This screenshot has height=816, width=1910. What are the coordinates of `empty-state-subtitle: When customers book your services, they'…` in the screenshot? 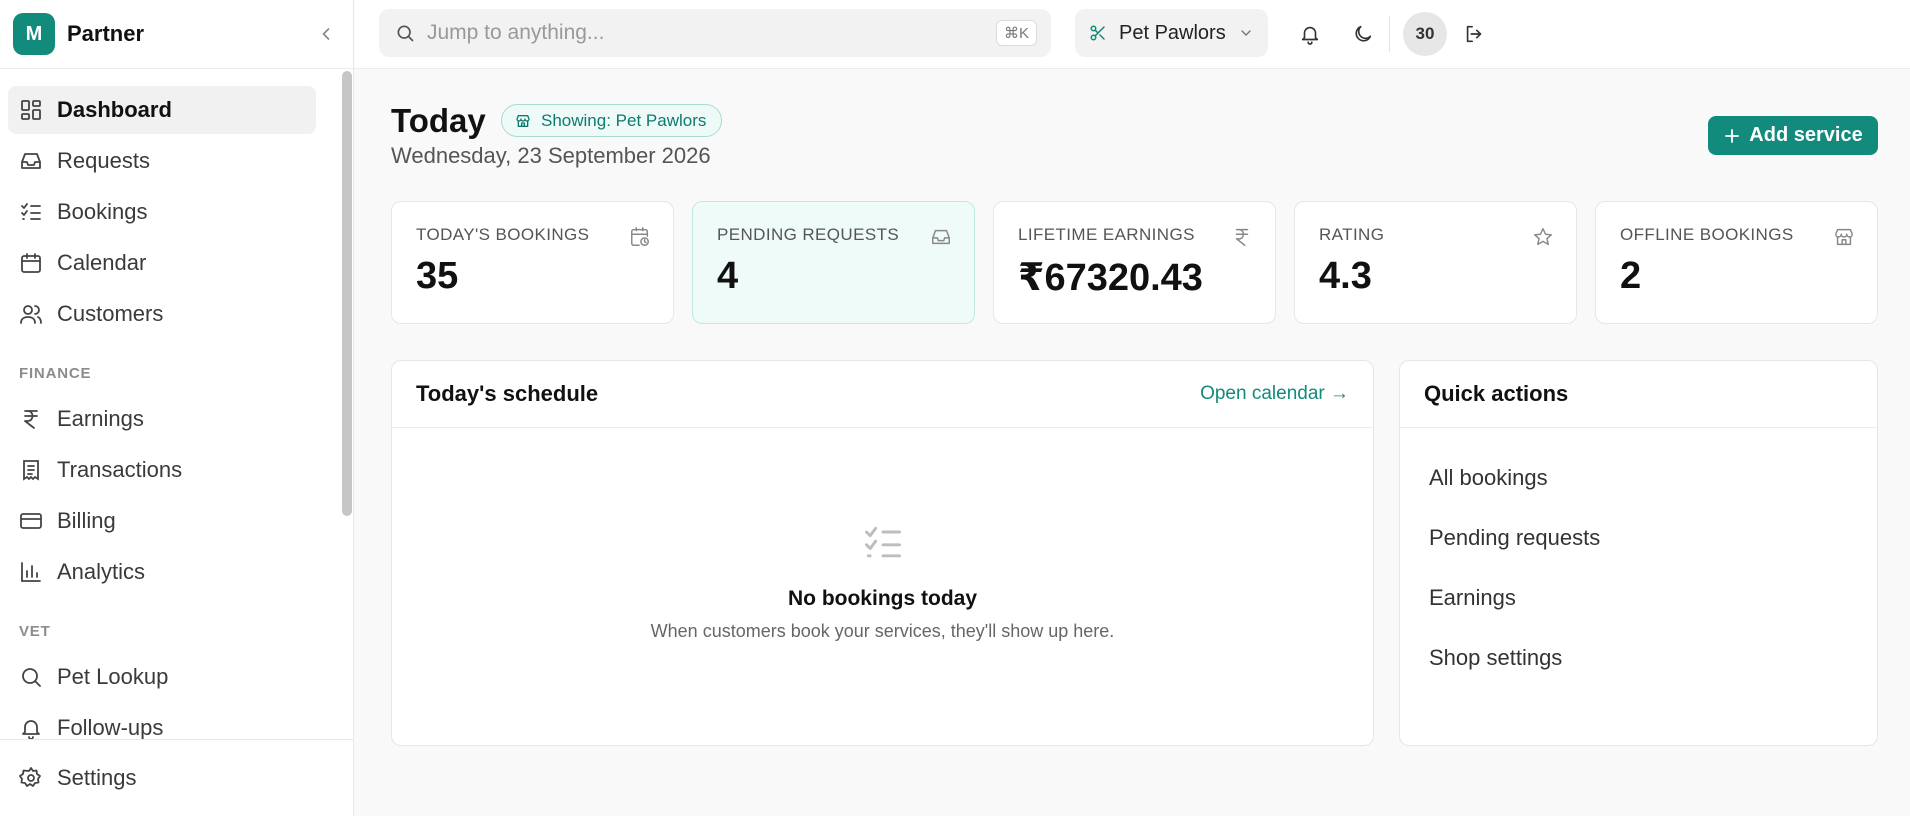 It's located at (882, 631).